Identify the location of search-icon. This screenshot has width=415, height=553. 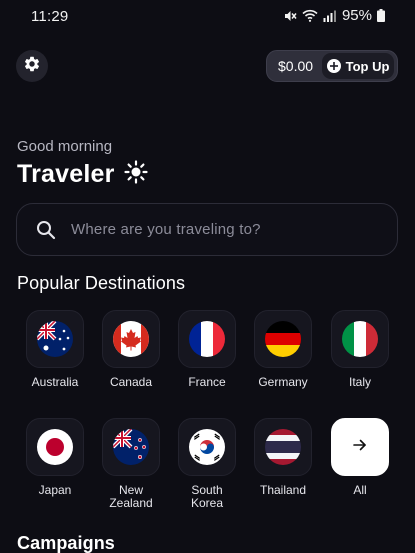
(46, 230).